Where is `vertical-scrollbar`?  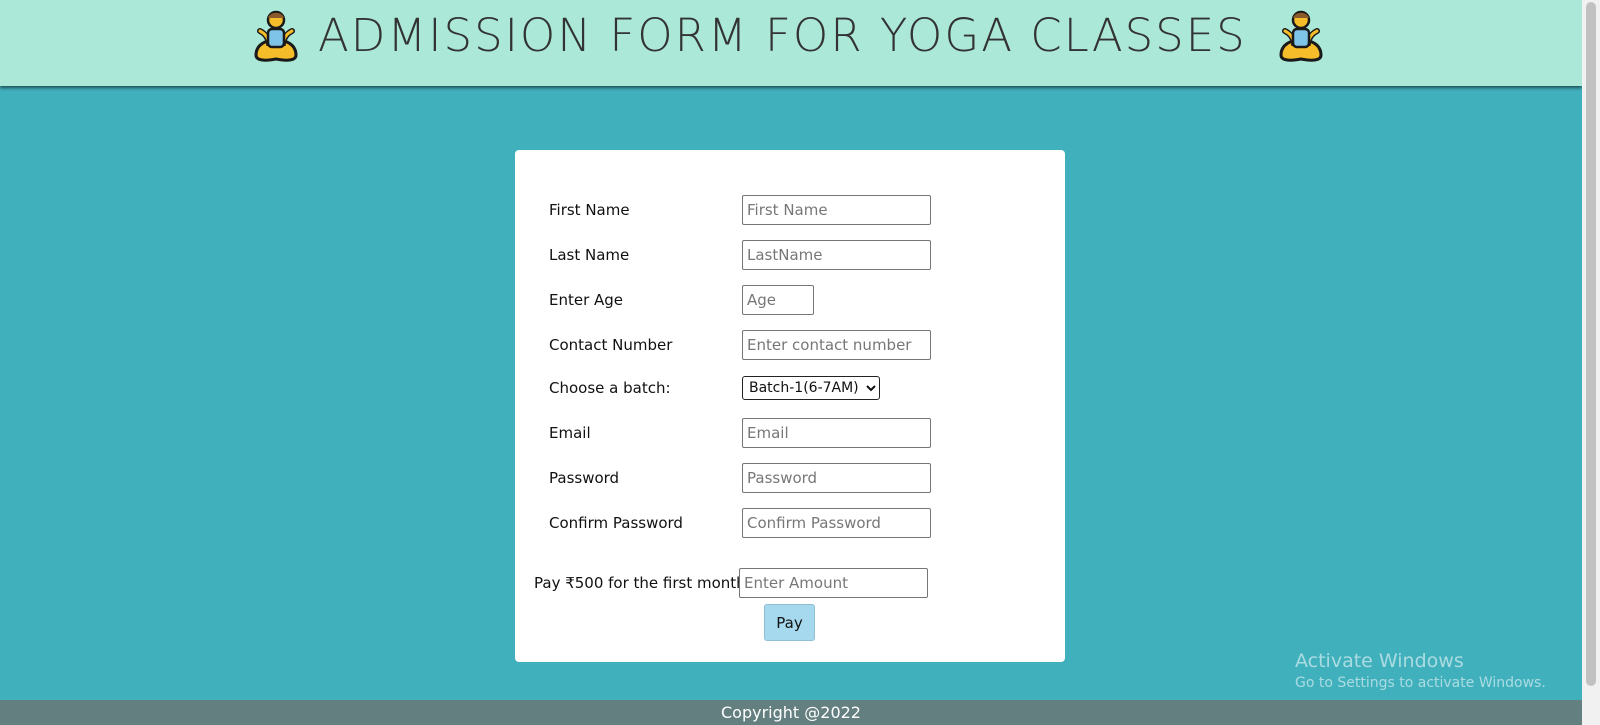
vertical-scrollbar is located at coordinates (1591, 362).